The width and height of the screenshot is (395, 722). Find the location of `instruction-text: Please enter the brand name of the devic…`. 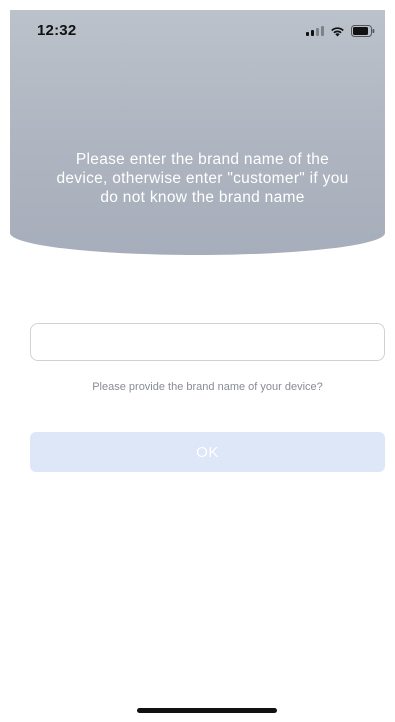

instruction-text: Please enter the brand name of the devic… is located at coordinates (202, 178).